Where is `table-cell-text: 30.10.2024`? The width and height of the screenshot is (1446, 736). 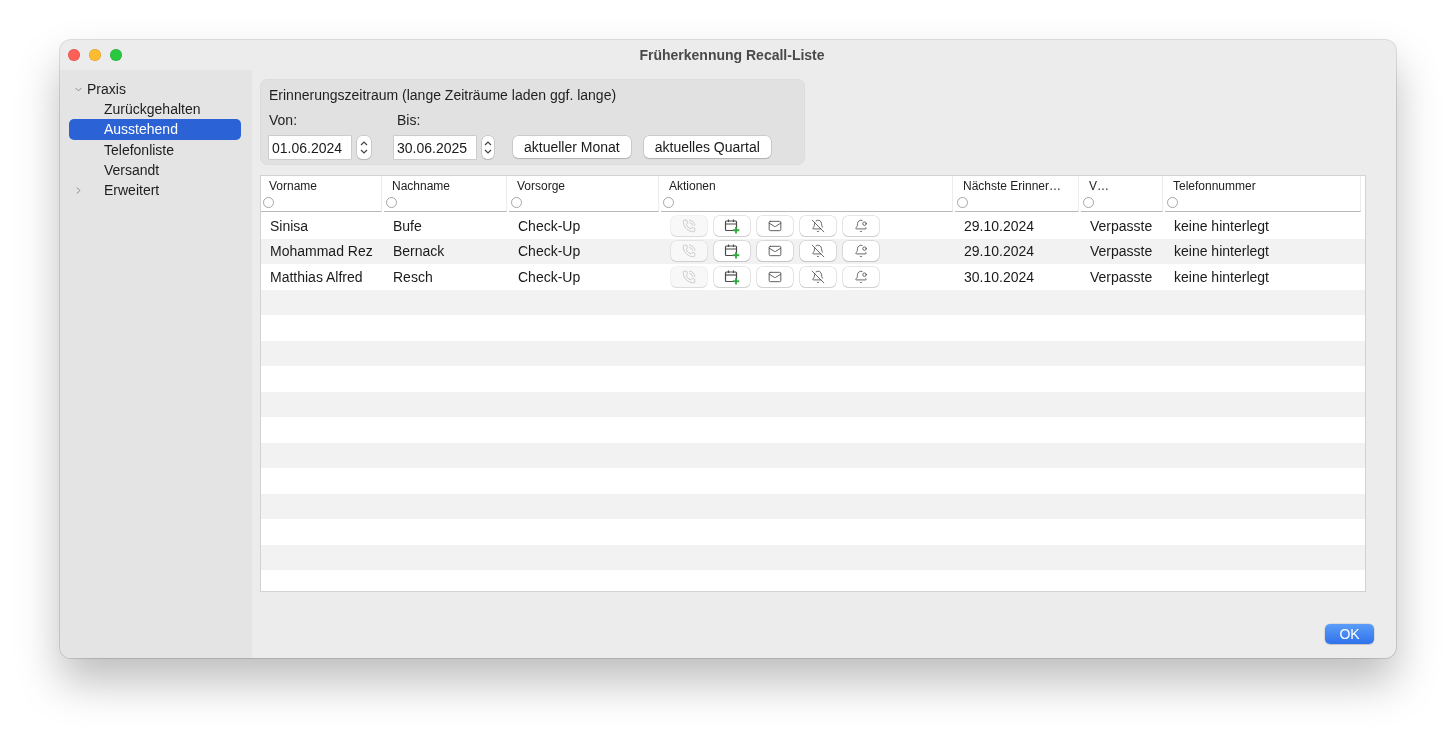
table-cell-text: 30.10.2024 is located at coordinates (999, 276).